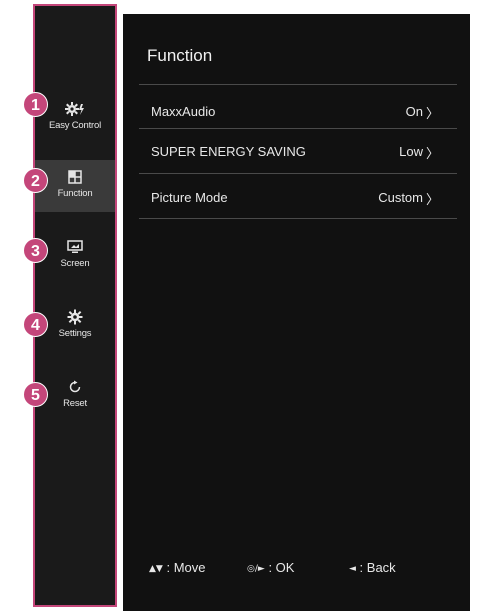 This screenshot has width=484, height=611. What do you see at coordinates (75, 333) in the screenshot?
I see `sidebar-item-label: Settings` at bounding box center [75, 333].